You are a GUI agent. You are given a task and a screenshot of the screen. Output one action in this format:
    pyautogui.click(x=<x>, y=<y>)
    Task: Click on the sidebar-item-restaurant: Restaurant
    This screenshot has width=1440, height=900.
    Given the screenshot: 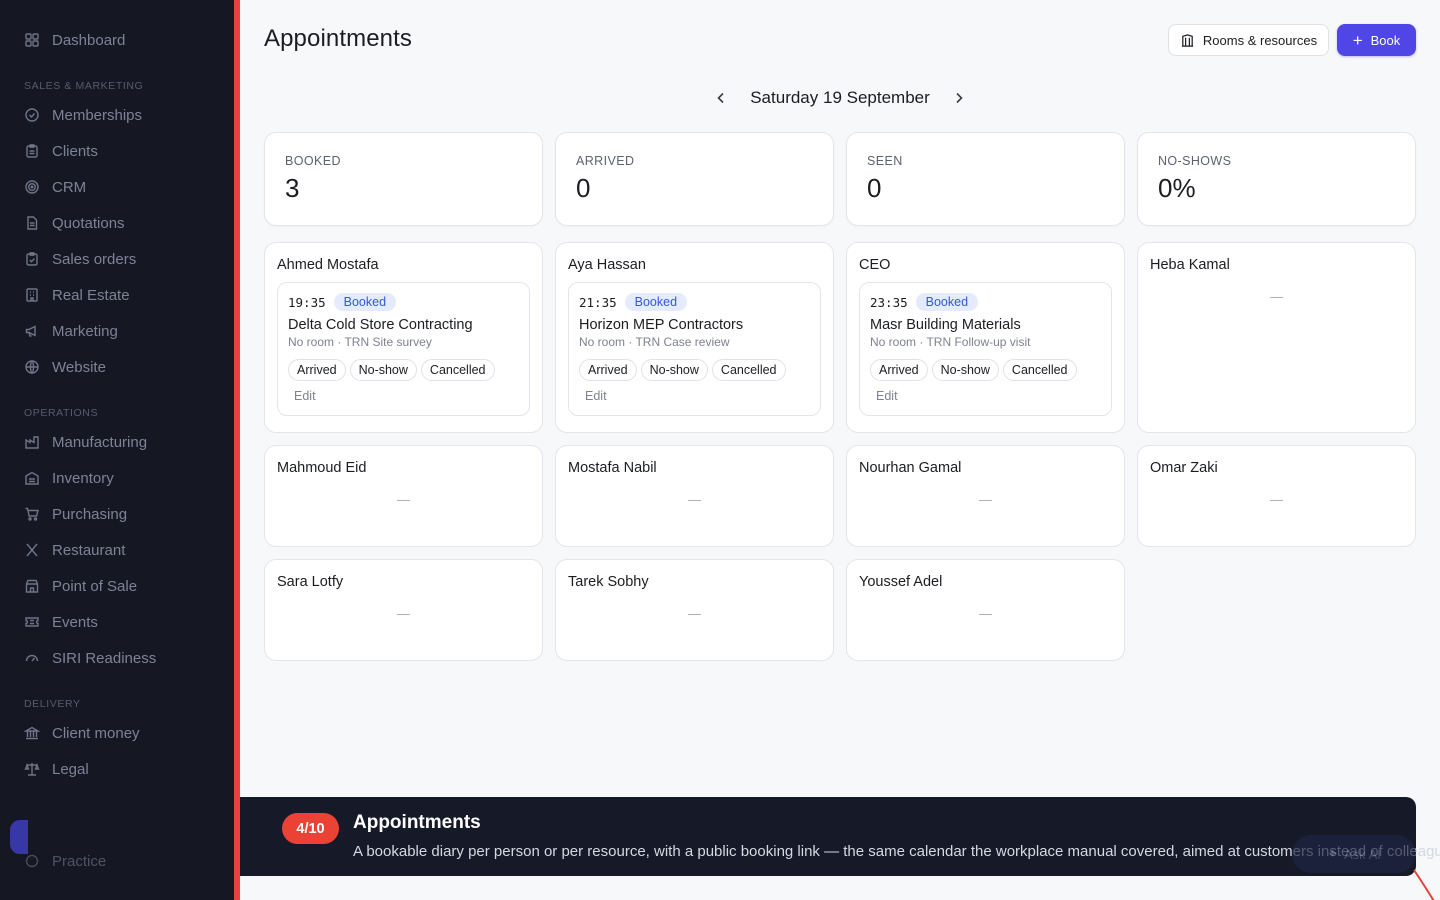 What is the action you would take?
    pyautogui.click(x=117, y=550)
    